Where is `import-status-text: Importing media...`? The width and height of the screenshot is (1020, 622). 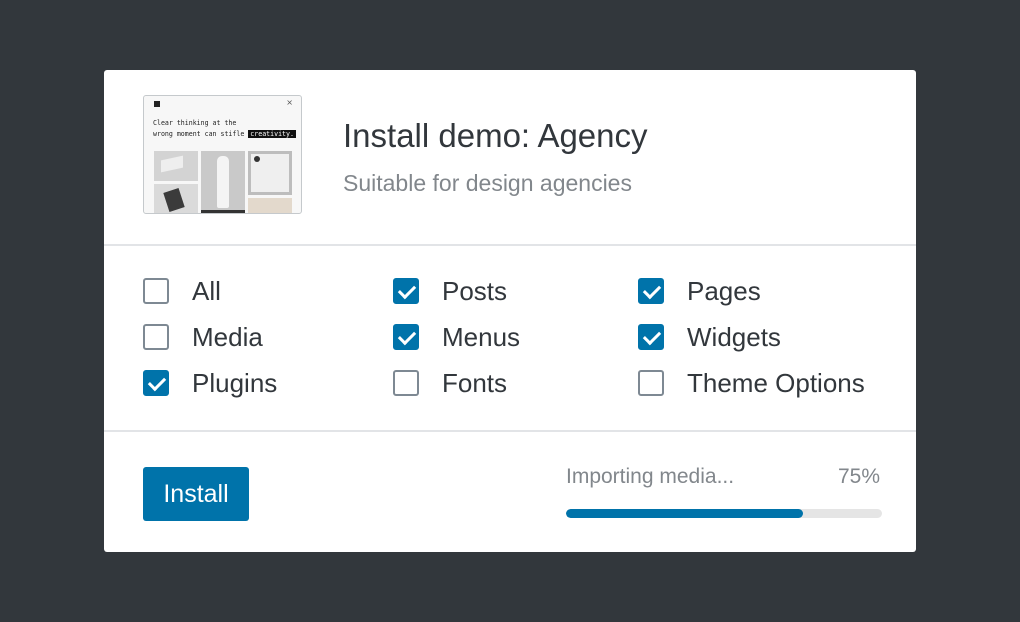
import-status-text: Importing media... is located at coordinates (650, 476).